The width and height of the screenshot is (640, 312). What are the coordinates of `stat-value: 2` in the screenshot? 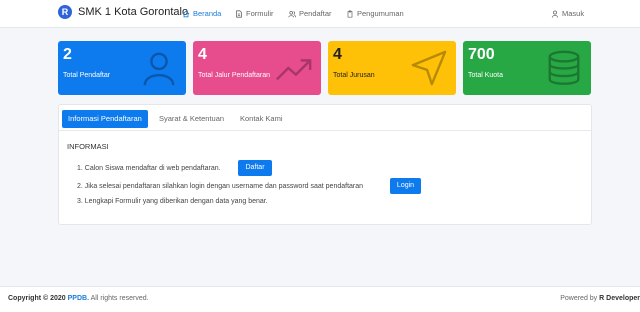 It's located at (67, 54).